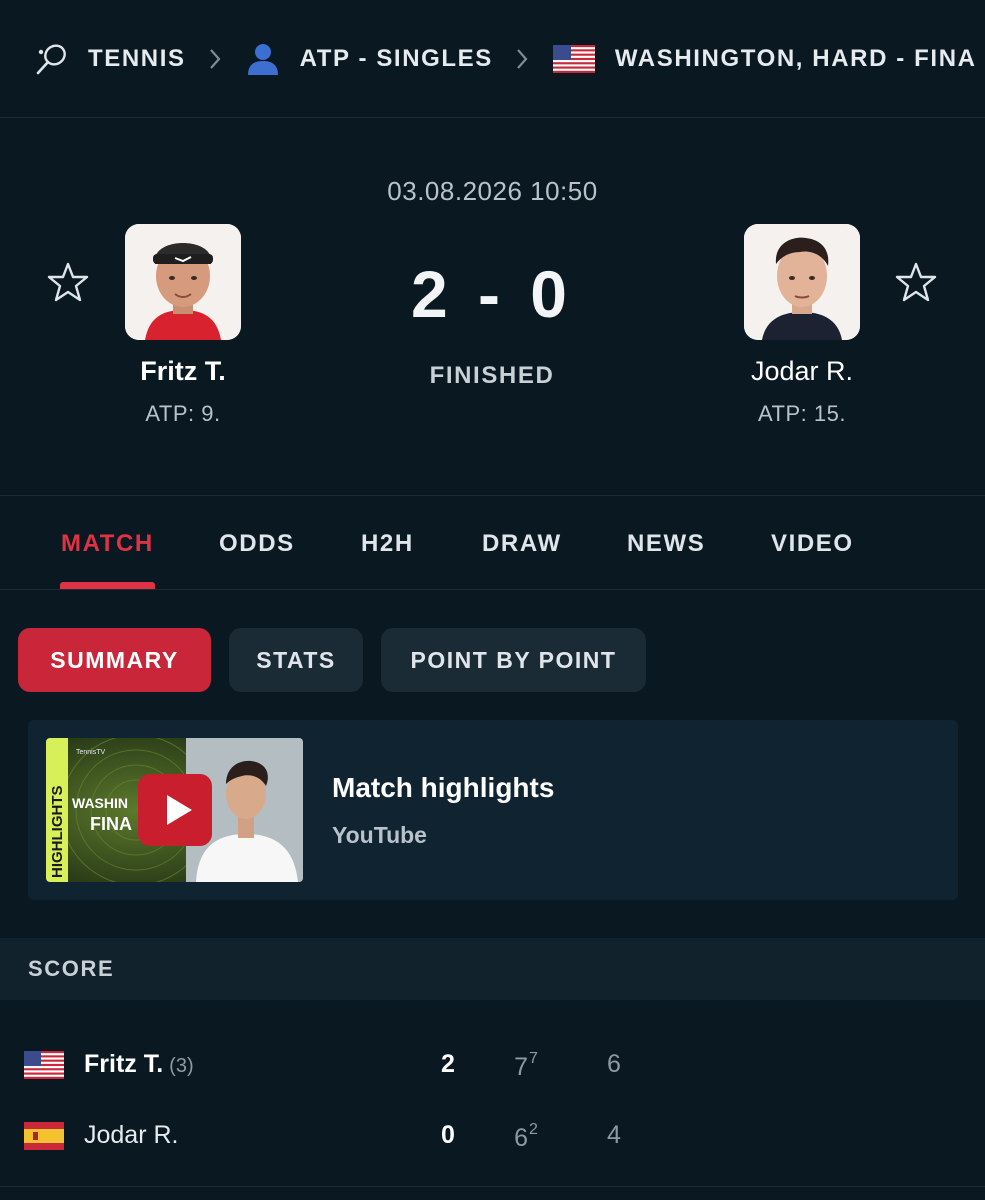 This screenshot has width=985, height=1200. I want to click on breadcrumb-sport-label: TENNIS, so click(137, 58).